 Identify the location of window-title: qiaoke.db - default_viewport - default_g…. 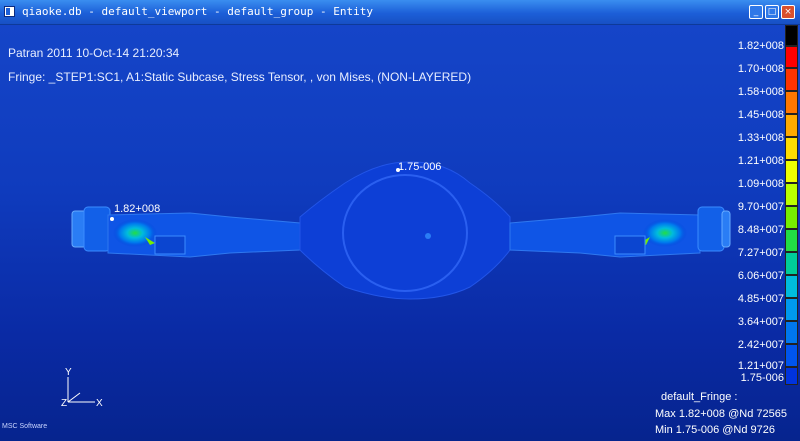
(197, 11).